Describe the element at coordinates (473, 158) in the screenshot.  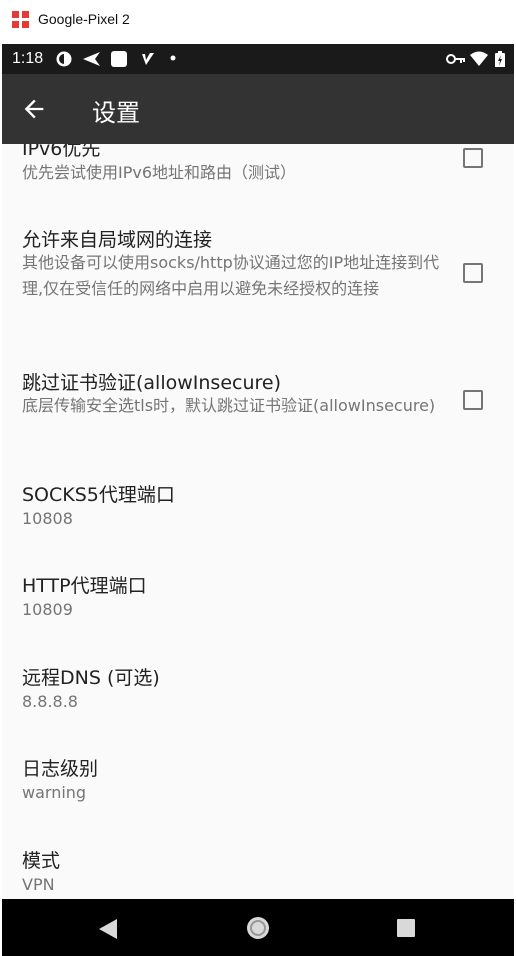
I see `checkbox-ipv6-prefer` at that location.